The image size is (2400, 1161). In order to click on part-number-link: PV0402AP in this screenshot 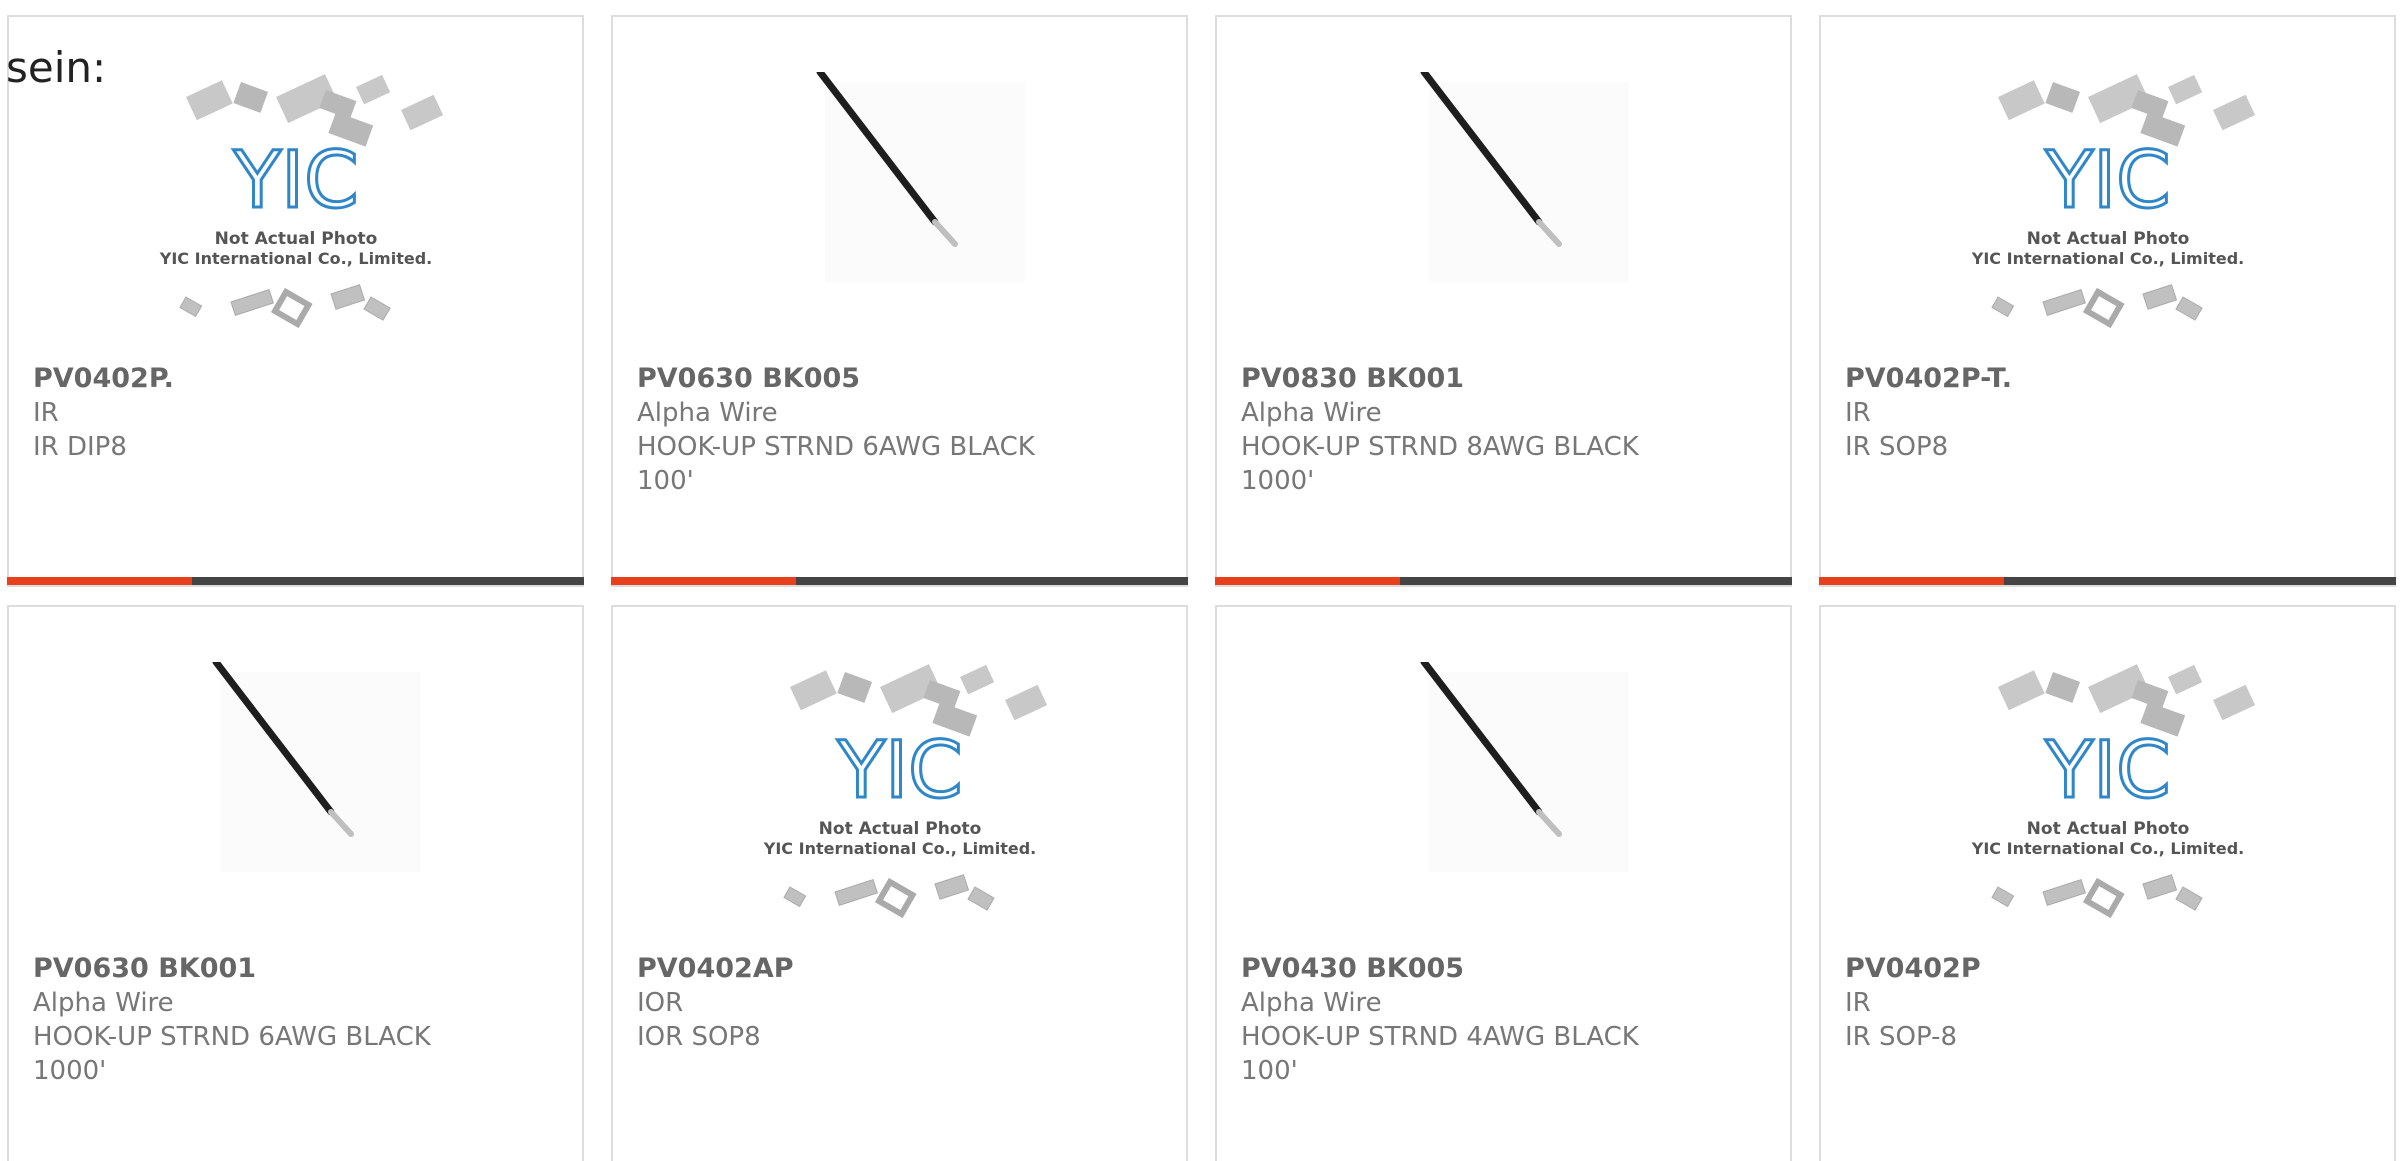, I will do `click(899, 969)`.